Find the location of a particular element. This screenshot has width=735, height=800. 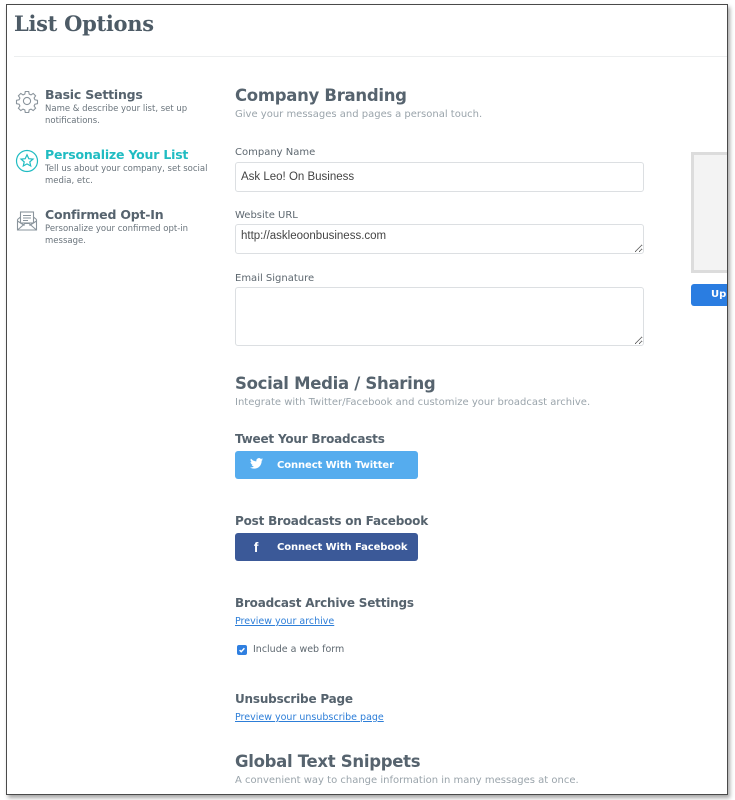

envelope-icon is located at coordinates (27, 221).